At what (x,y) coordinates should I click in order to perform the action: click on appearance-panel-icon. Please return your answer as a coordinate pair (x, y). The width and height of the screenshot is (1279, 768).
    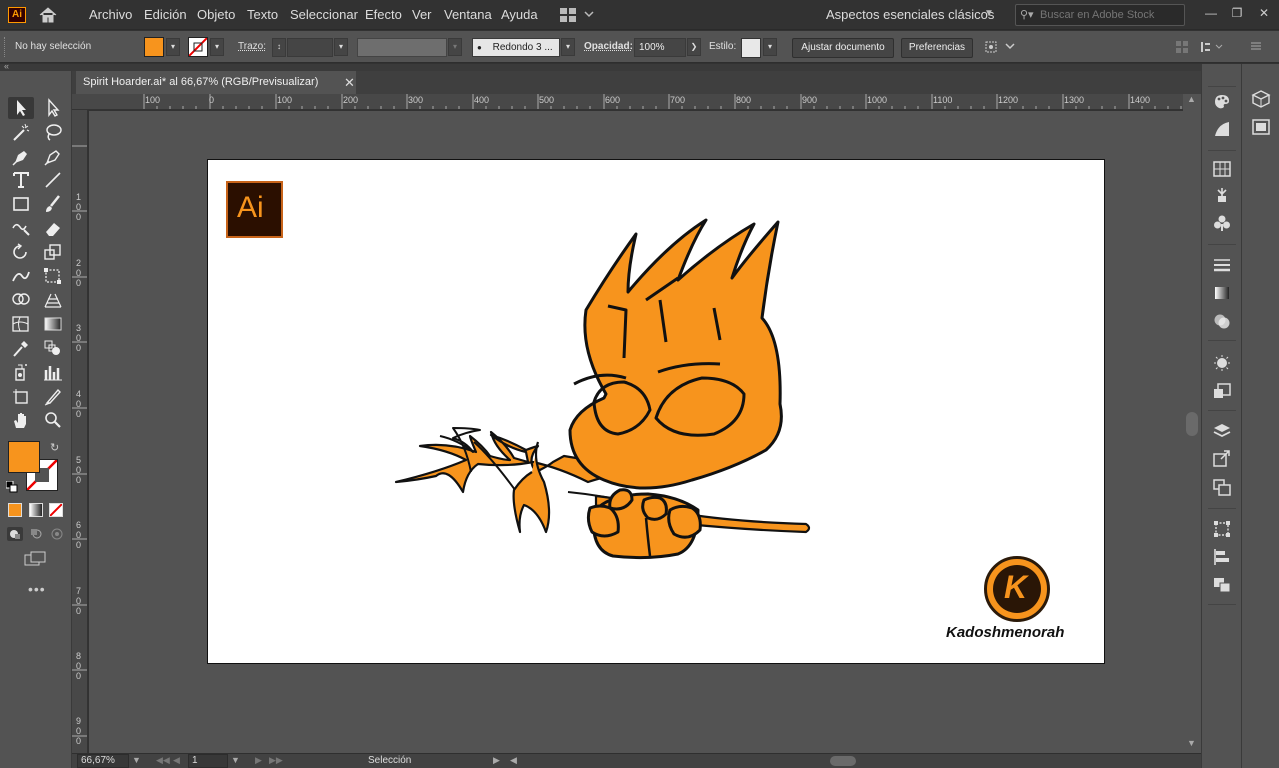
    Looking at the image, I should click on (1223, 364).